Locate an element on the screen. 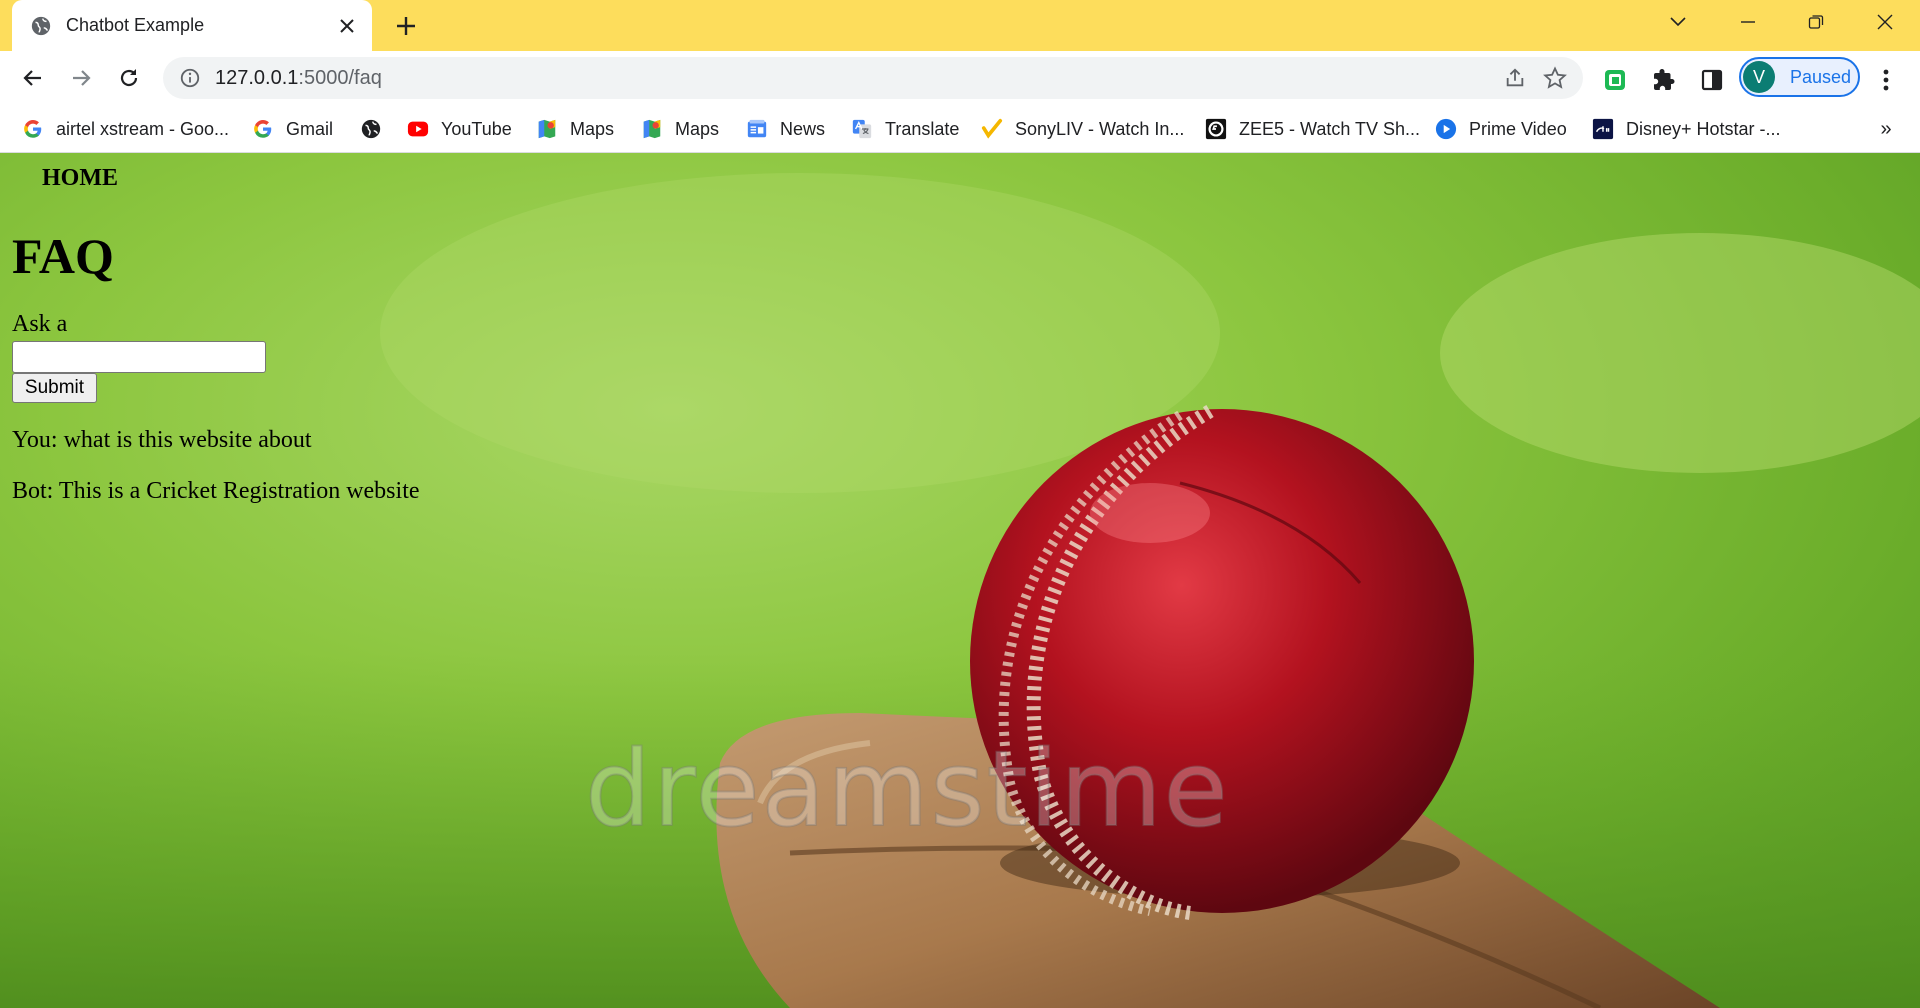 Image resolution: width=1920 pixels, height=1008 pixels. address-bar: 127.0.0.1:5000/faq is located at coordinates (873, 78).